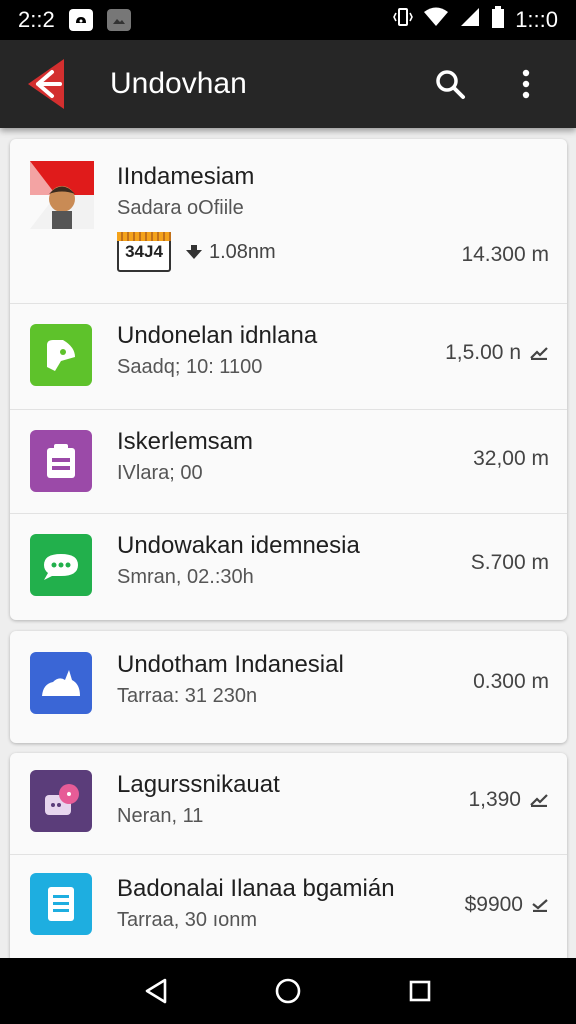  What do you see at coordinates (511, 681) in the screenshot?
I see `item-value: 0.300 m` at bounding box center [511, 681].